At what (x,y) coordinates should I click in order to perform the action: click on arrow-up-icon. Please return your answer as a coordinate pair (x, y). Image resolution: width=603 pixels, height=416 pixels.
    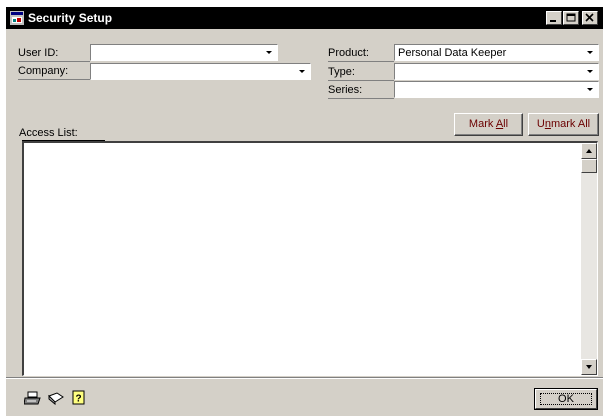
    Looking at the image, I should click on (589, 151).